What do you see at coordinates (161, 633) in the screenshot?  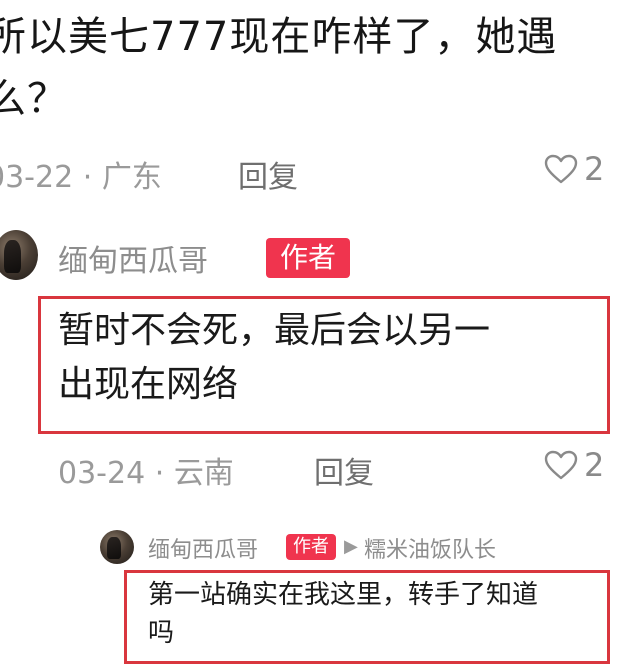 I see `sub-reply-line-2: 吗` at bounding box center [161, 633].